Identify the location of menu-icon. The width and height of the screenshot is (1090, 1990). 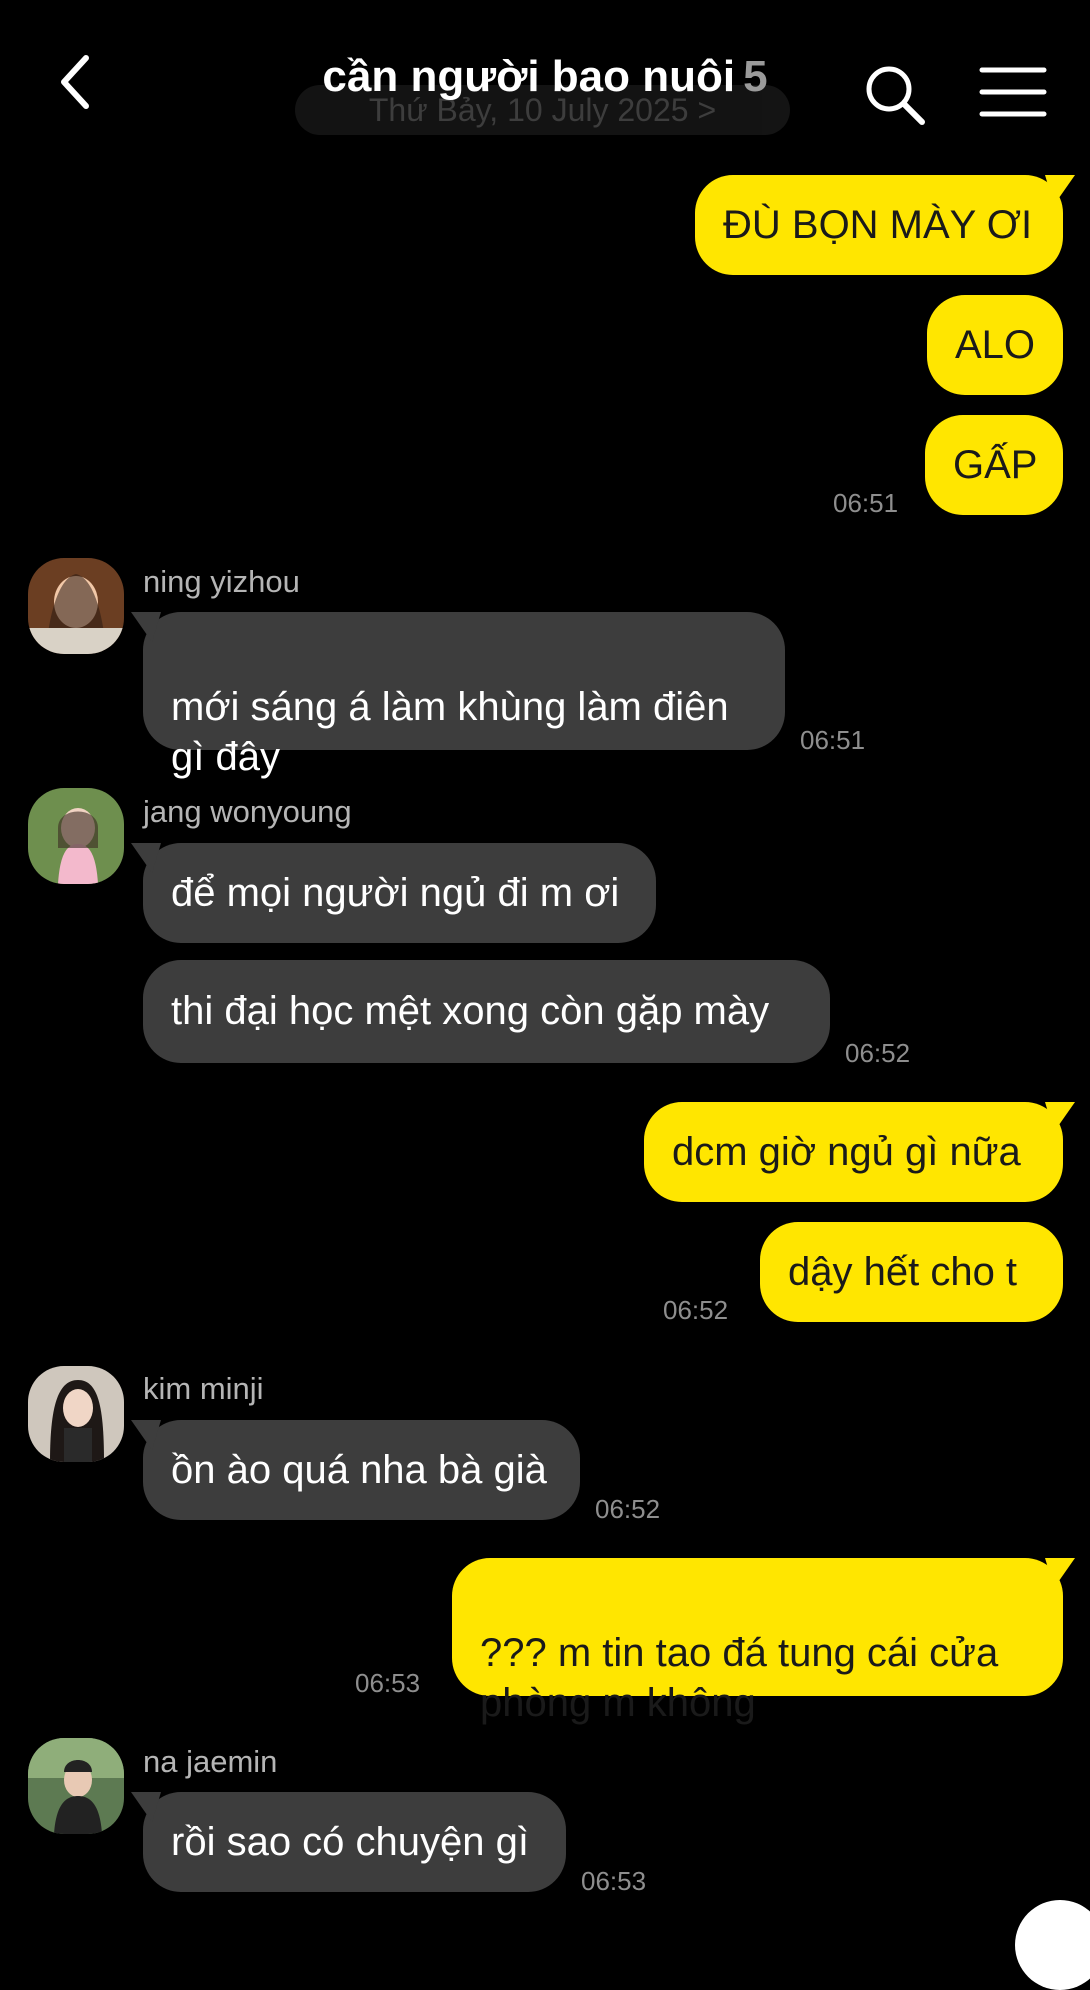
(1013, 92).